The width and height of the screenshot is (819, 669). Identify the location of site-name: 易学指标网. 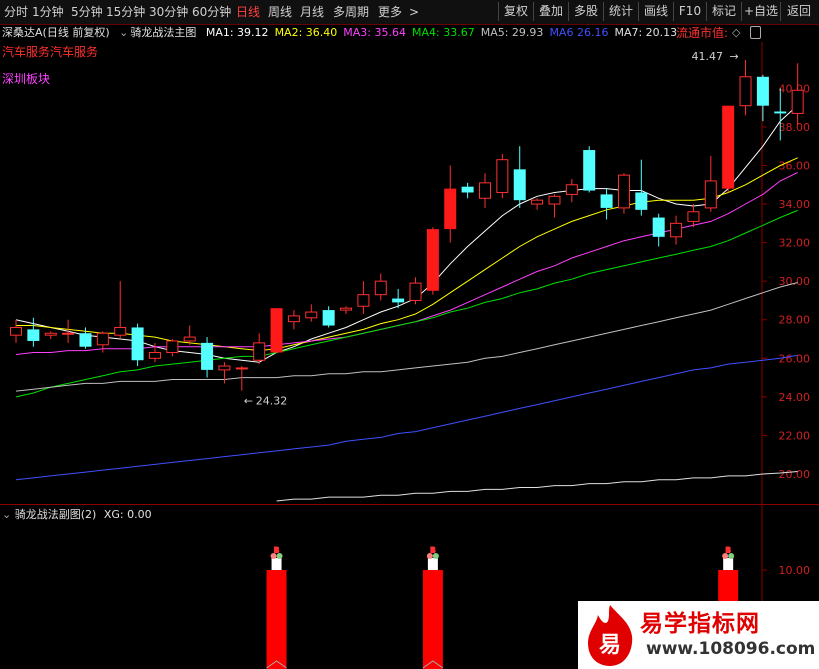
(700, 624).